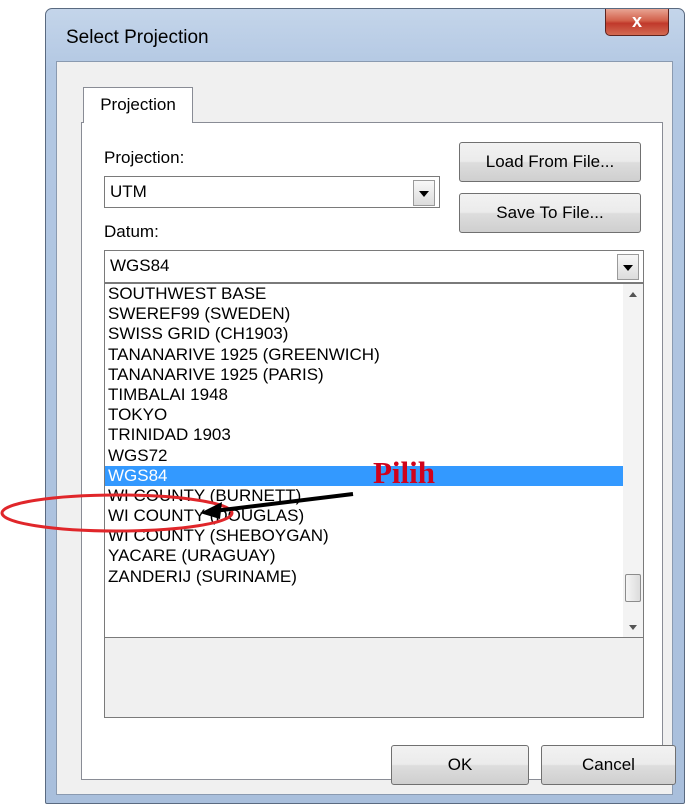 The image size is (693, 809). What do you see at coordinates (283, 502) in the screenshot?
I see `arrow-line` at bounding box center [283, 502].